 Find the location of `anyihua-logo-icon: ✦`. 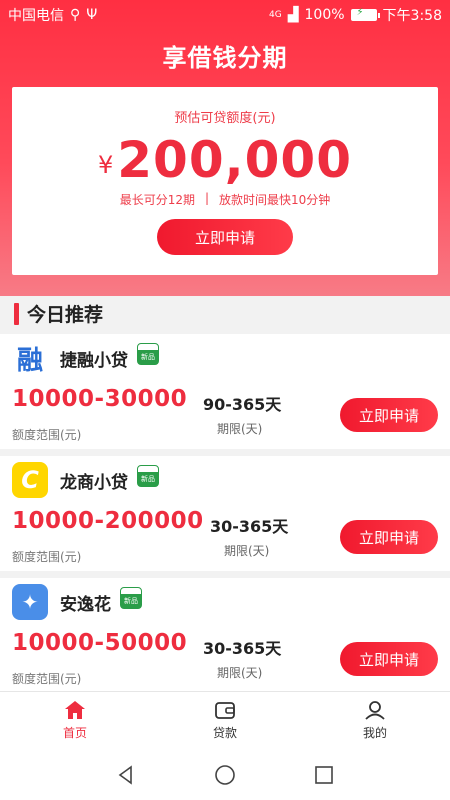

anyihua-logo-icon: ✦ is located at coordinates (30, 602).